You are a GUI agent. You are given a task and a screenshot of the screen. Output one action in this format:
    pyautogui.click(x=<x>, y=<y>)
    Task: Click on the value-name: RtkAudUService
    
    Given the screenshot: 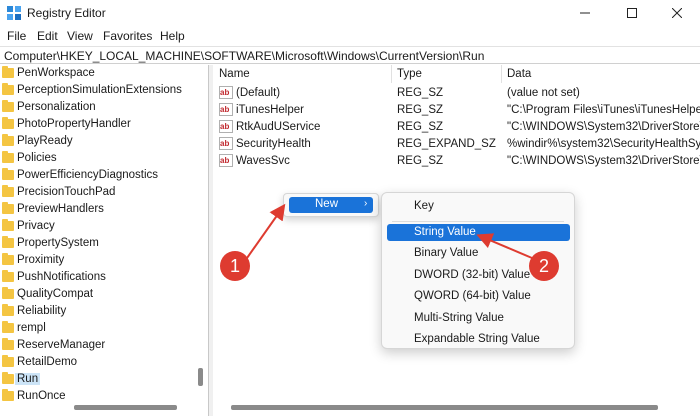 What is the action you would take?
    pyautogui.click(x=278, y=127)
    